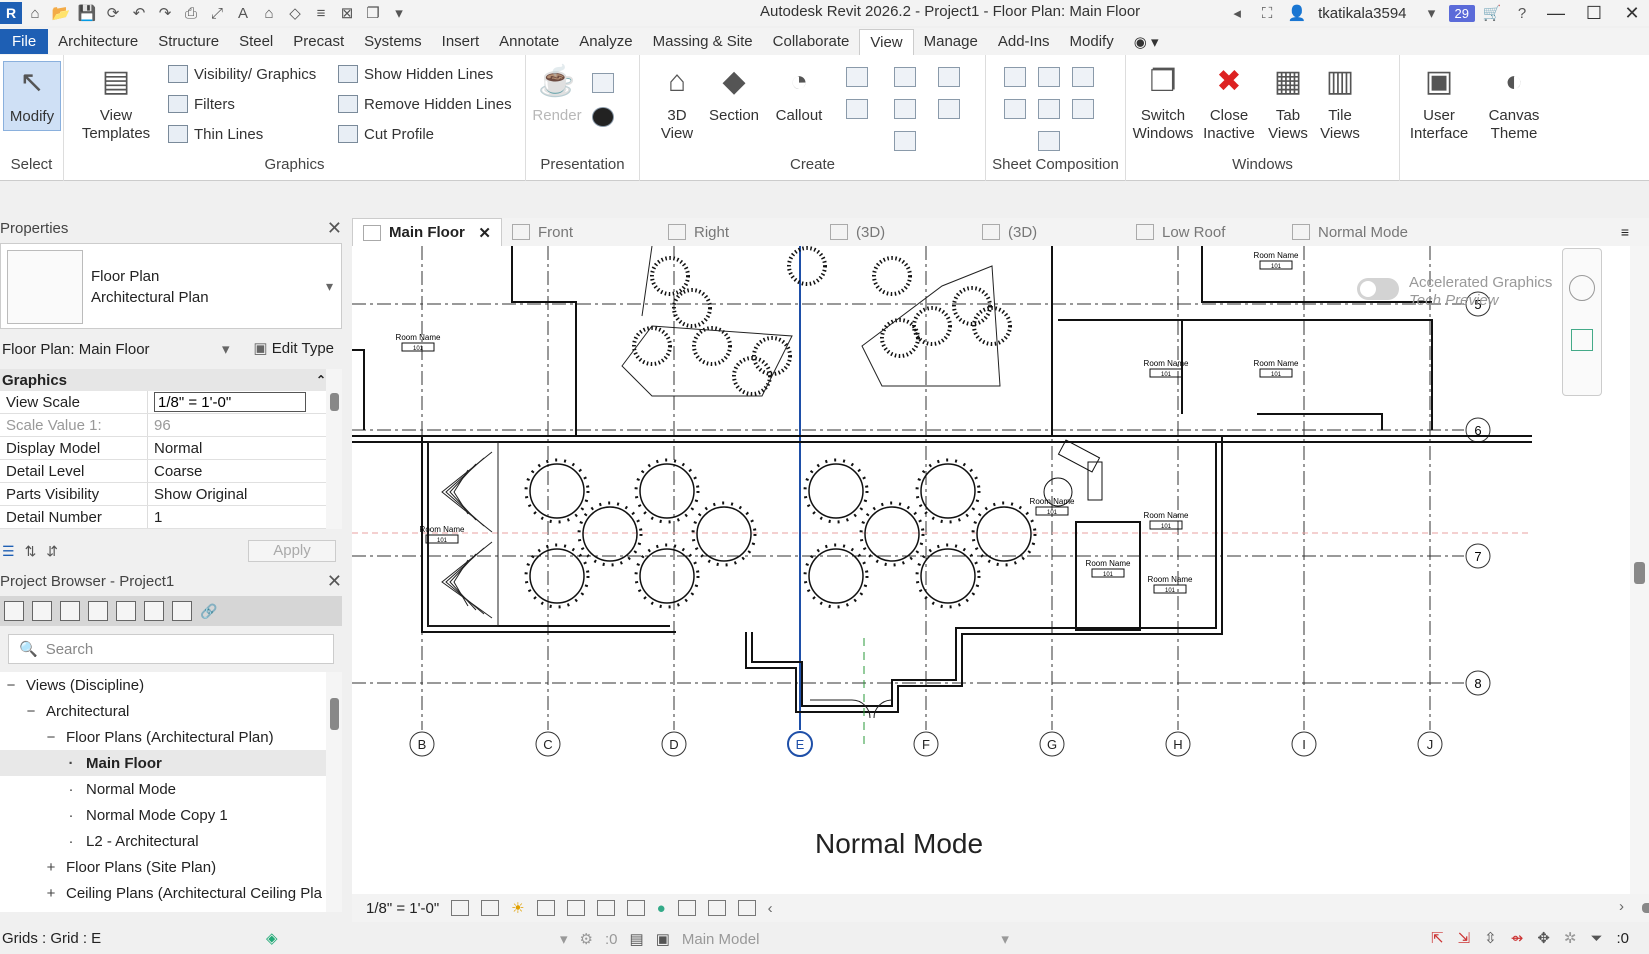 This screenshot has width=1649, height=954. What do you see at coordinates (1049, 77) in the screenshot?
I see `place-view-icon` at bounding box center [1049, 77].